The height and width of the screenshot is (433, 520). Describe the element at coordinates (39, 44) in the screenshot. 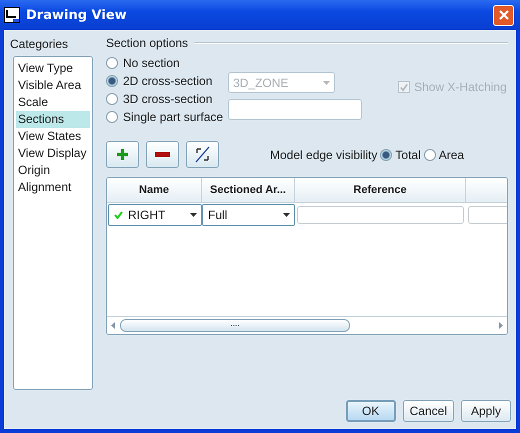

I see `categories-label: Categories` at that location.